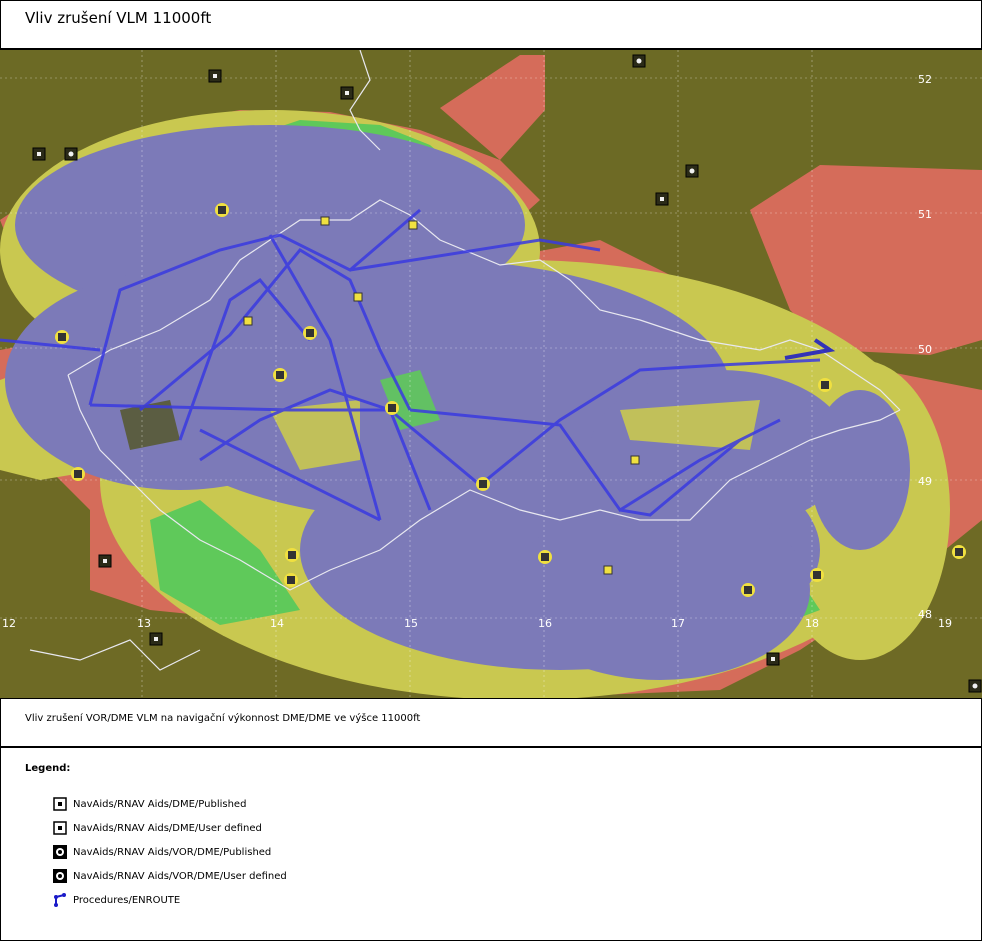 This screenshot has height=941, width=982. I want to click on latitude-label: 49, so click(925, 481).